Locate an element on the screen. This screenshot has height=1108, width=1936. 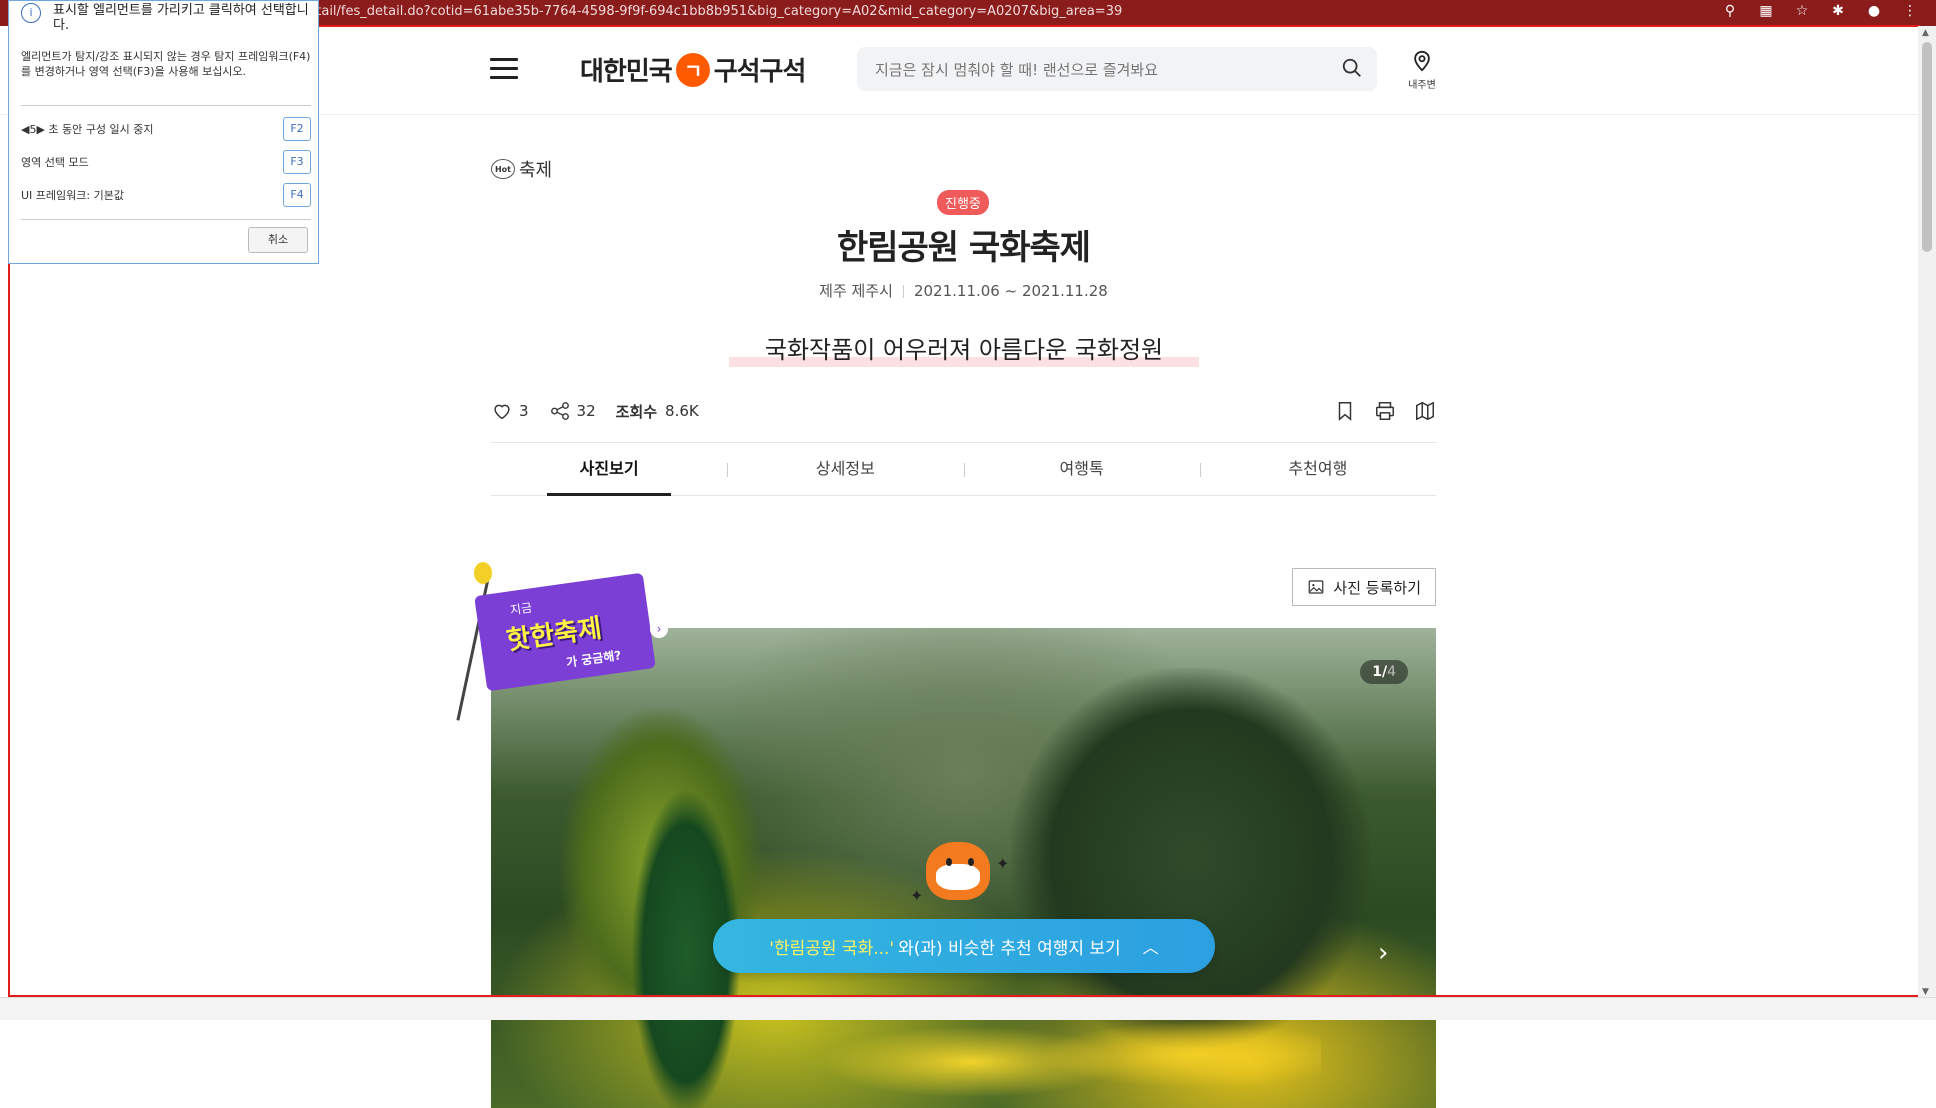
tiger-mascot: ✦ ✦ is located at coordinates (959, 884).